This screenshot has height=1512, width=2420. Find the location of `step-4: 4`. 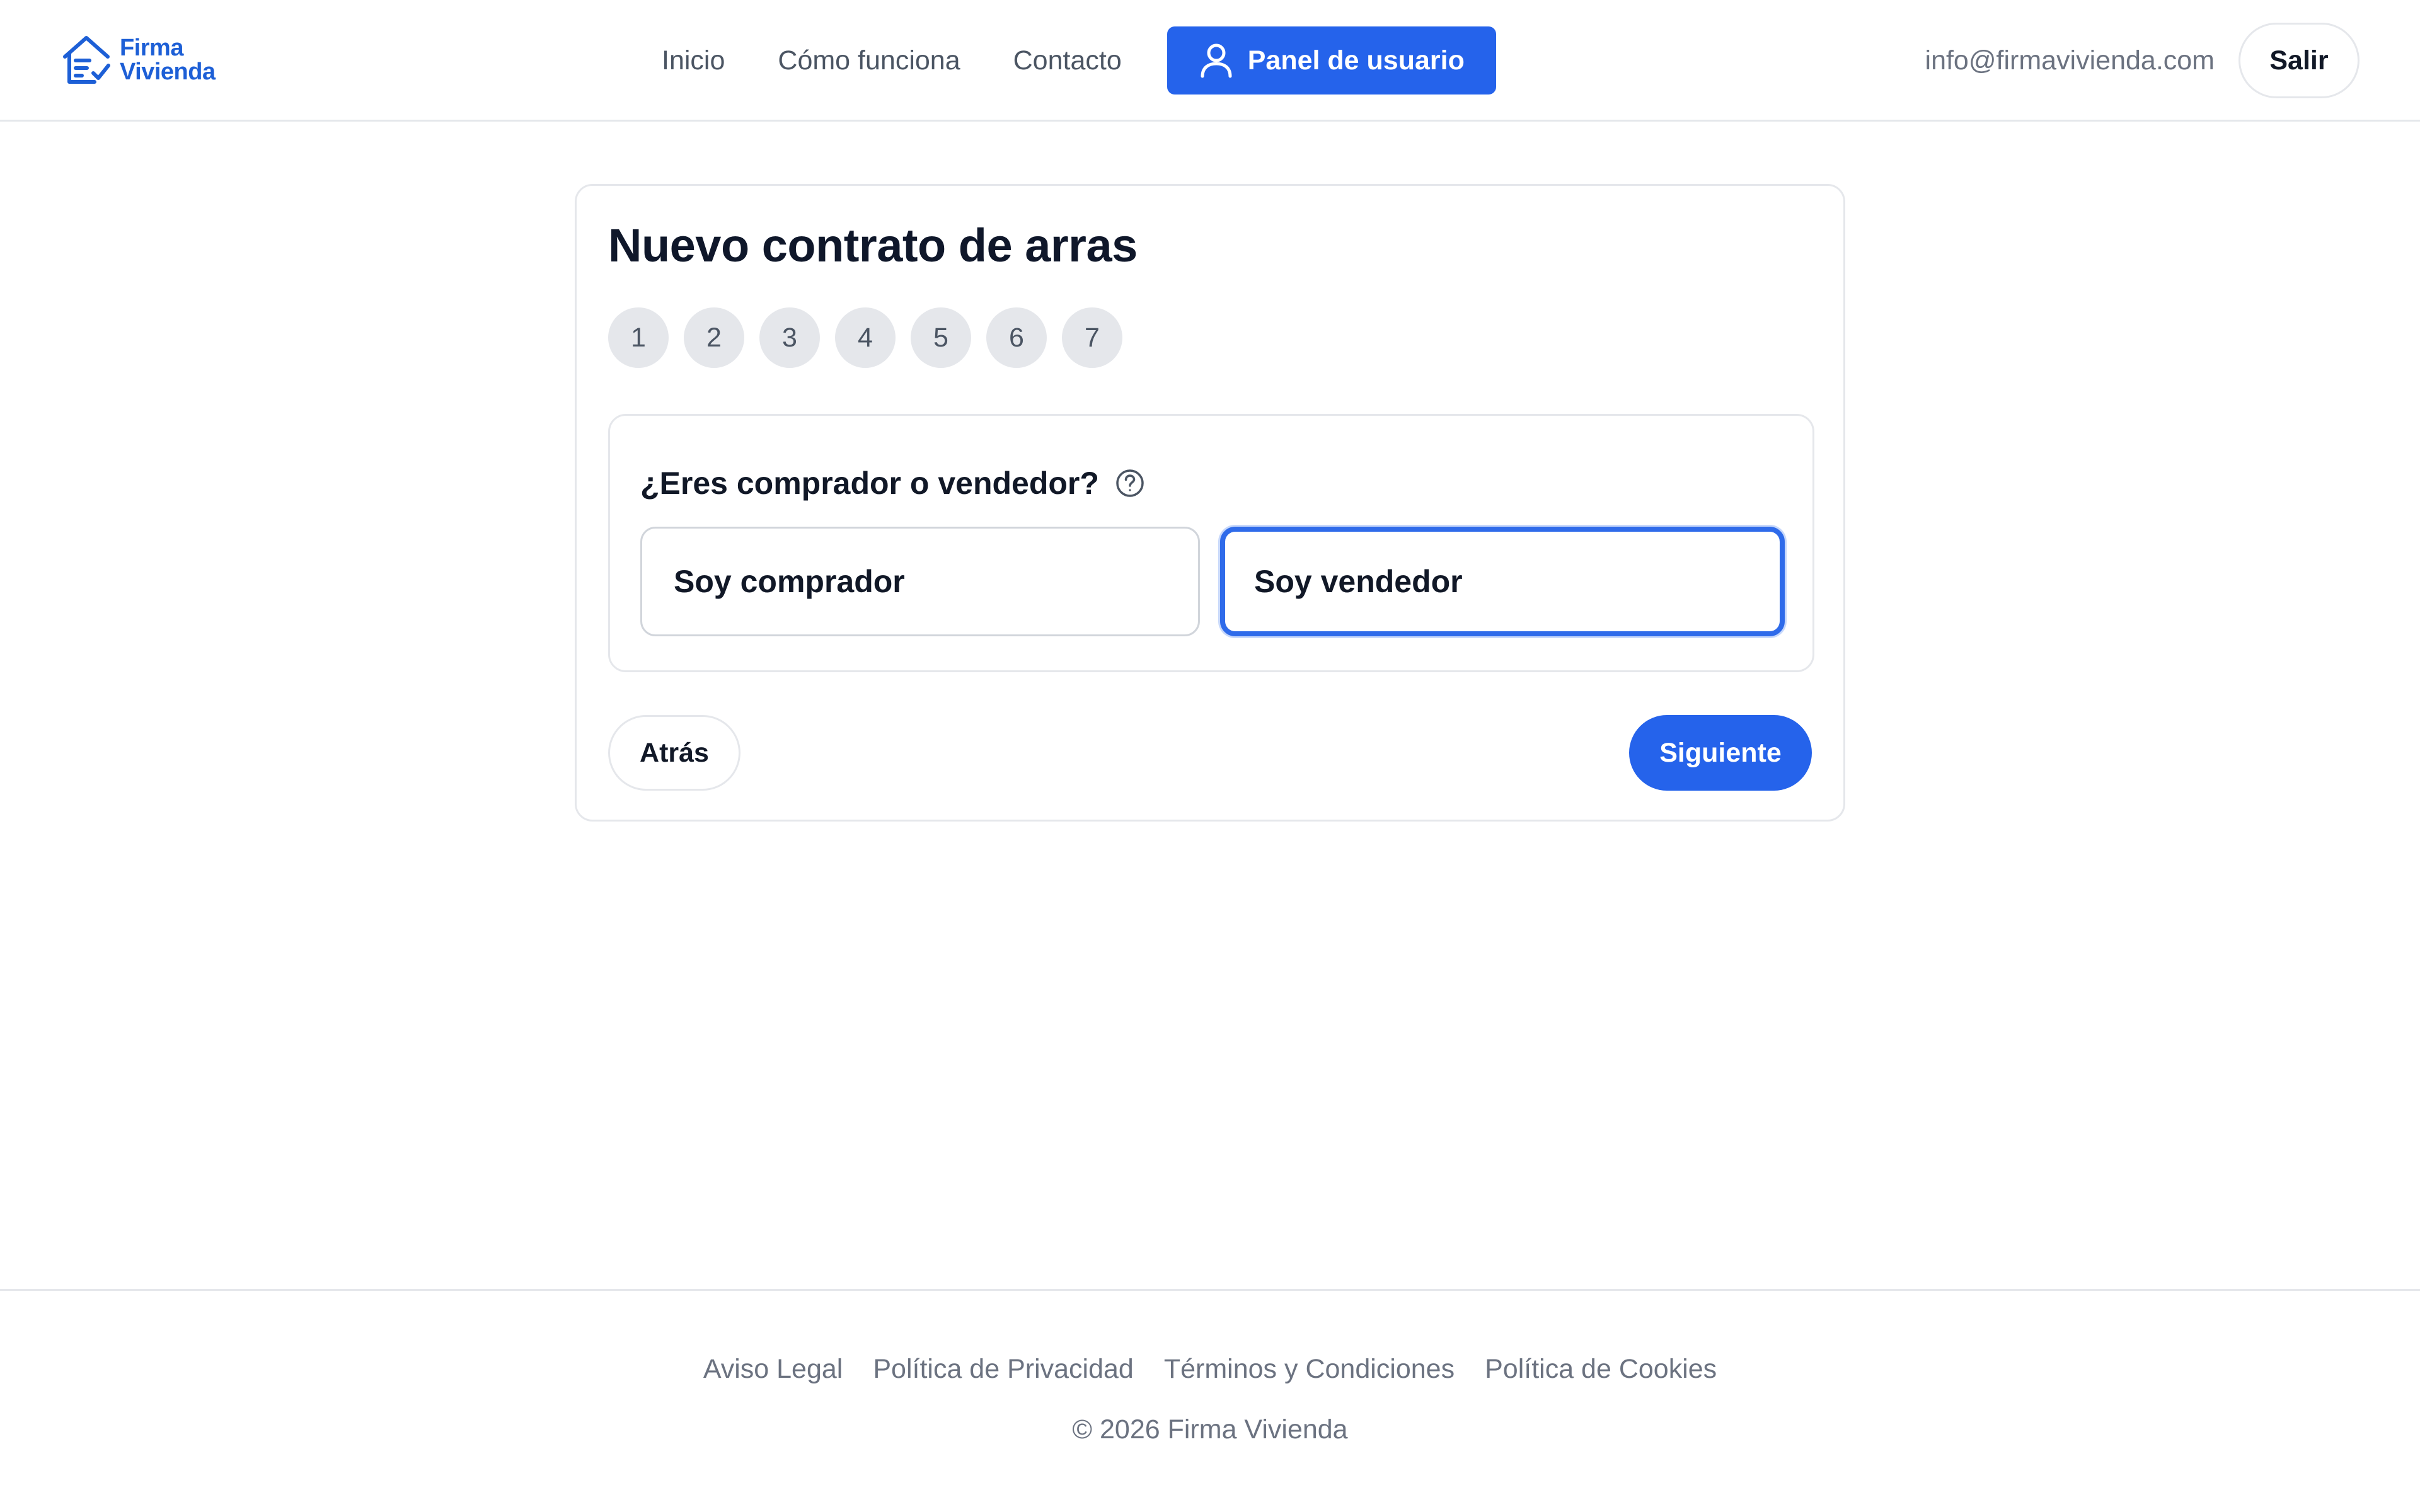

step-4: 4 is located at coordinates (865, 337).